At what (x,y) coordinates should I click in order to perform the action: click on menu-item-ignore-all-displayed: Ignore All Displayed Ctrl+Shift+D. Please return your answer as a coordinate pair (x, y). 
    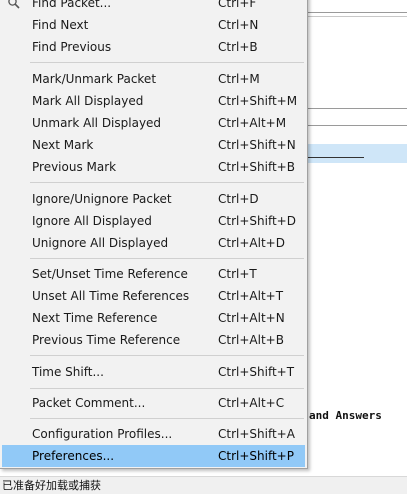
    Looking at the image, I should click on (153, 221).